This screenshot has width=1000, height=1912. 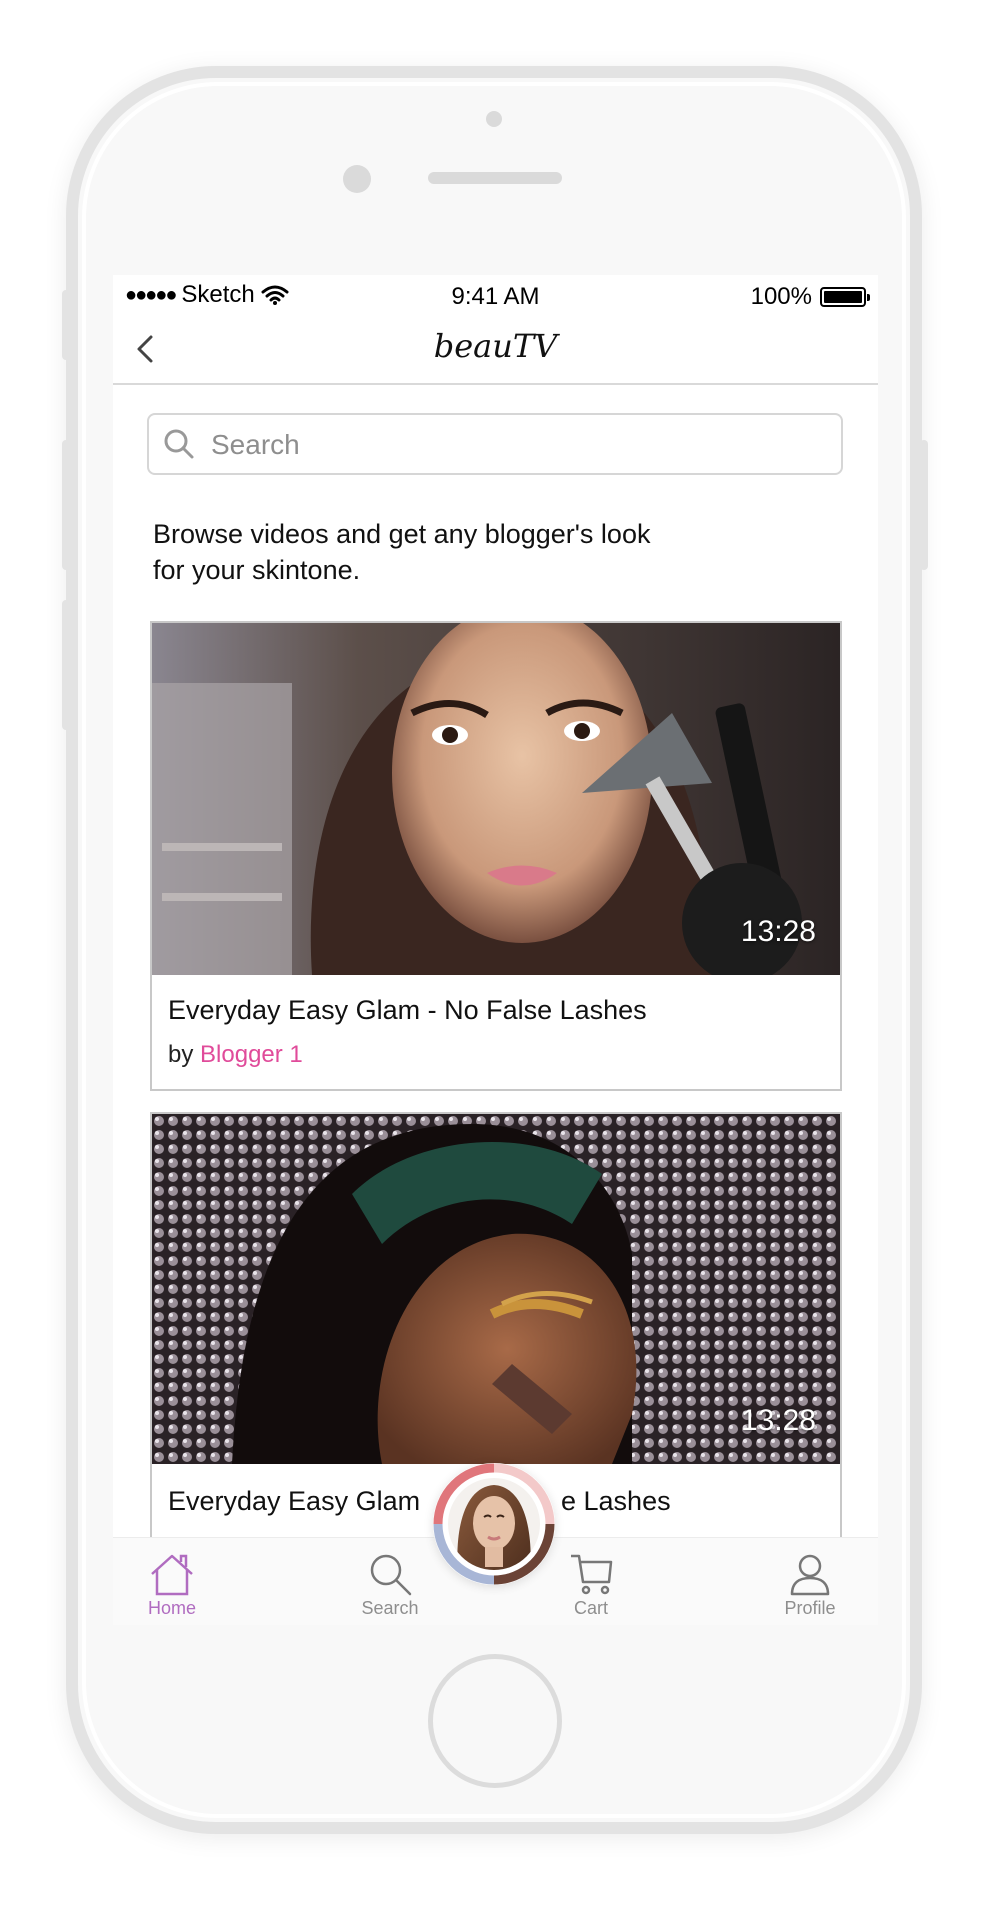 I want to click on skintone-ring-icon, so click(x=494, y=1524).